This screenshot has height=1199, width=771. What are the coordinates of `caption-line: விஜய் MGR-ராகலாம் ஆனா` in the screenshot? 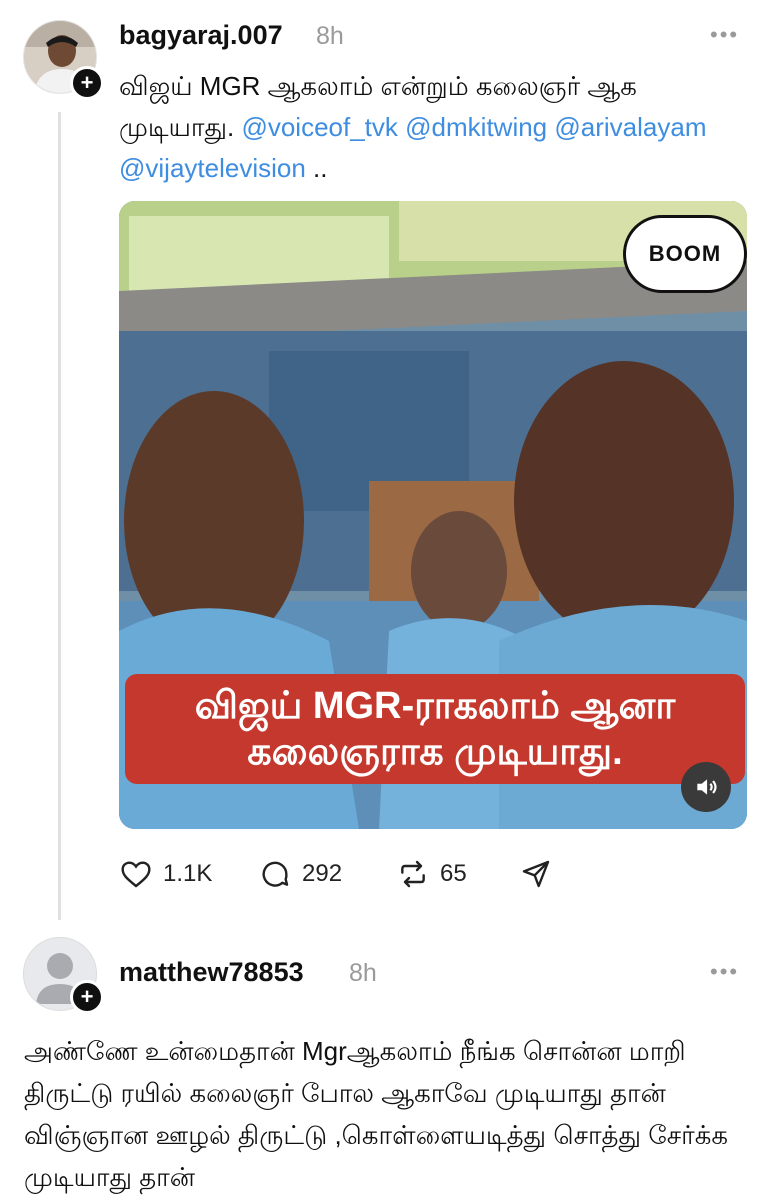 It's located at (435, 706).